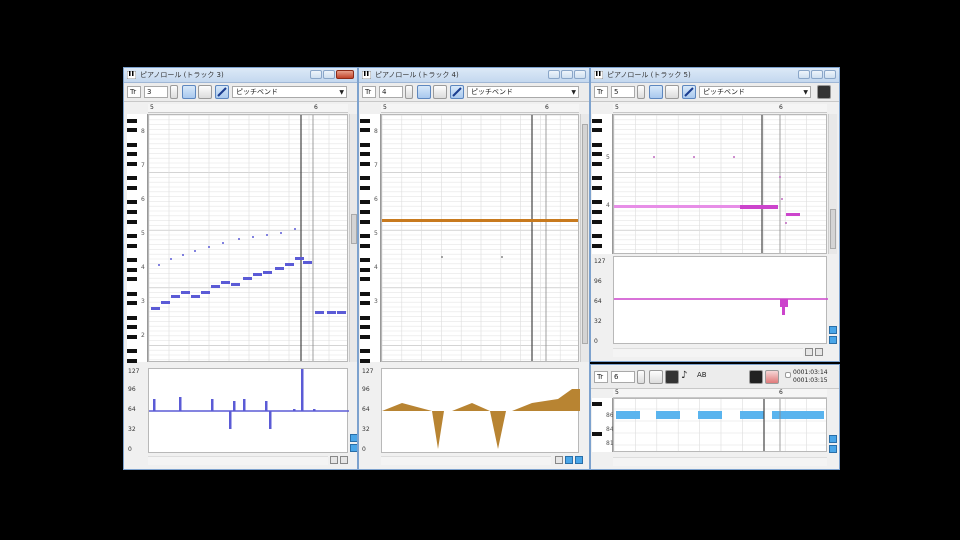 This screenshot has width=960, height=540. I want to click on drum-keyboard: 86 84 81, so click(603, 425).